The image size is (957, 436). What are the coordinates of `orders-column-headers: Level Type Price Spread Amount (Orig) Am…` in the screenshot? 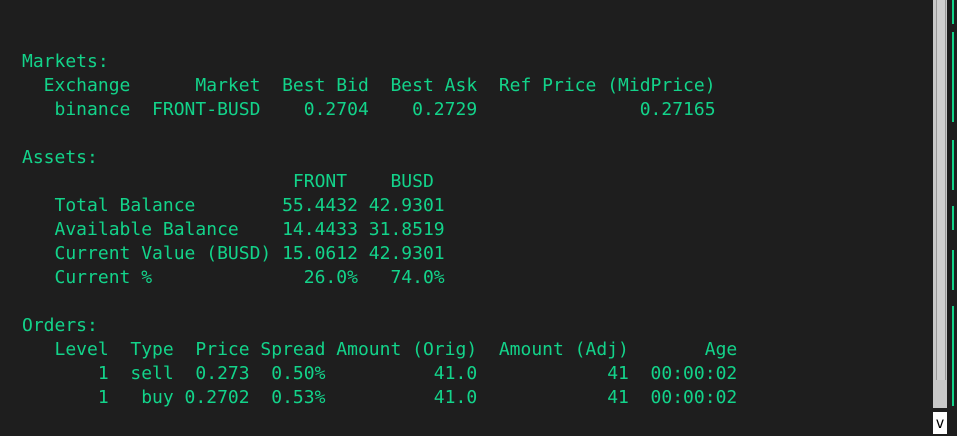 It's located at (380, 349).